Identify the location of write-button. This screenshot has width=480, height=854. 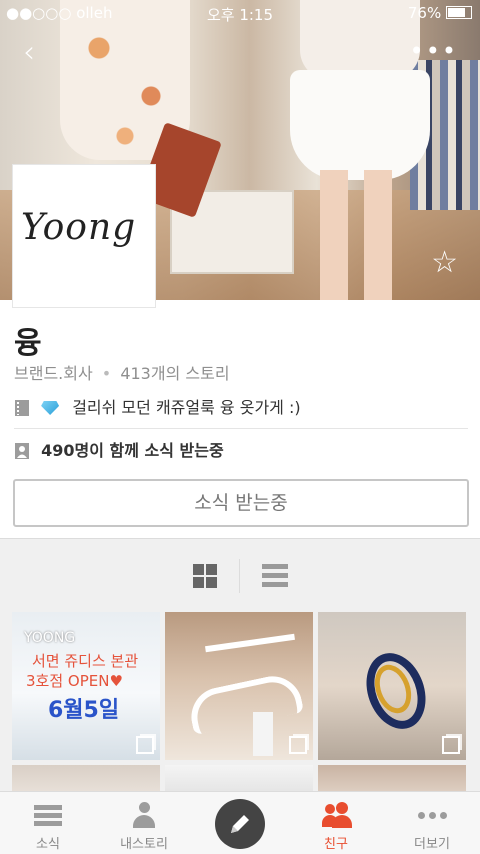
(240, 824).